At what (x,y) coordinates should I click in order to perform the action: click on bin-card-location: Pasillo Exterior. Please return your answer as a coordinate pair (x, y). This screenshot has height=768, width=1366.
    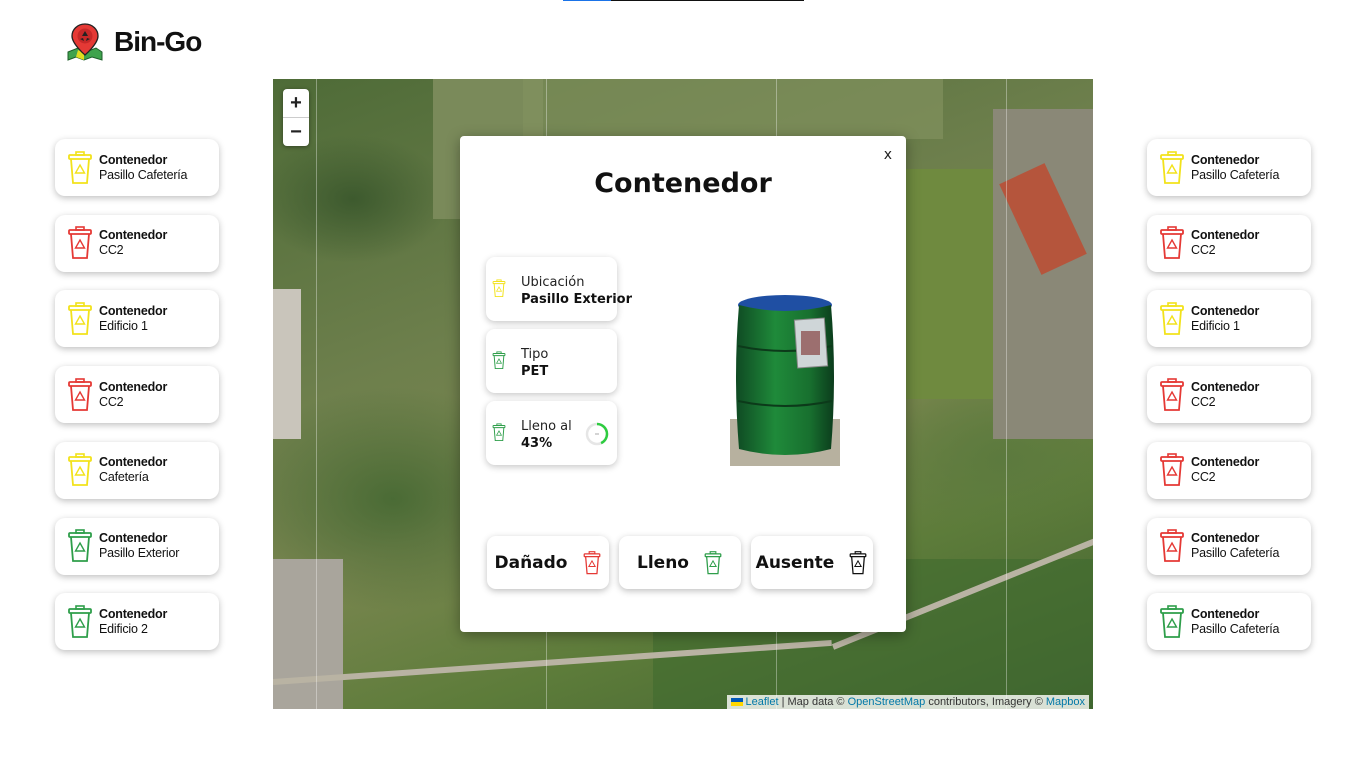
    Looking at the image, I should click on (139, 553).